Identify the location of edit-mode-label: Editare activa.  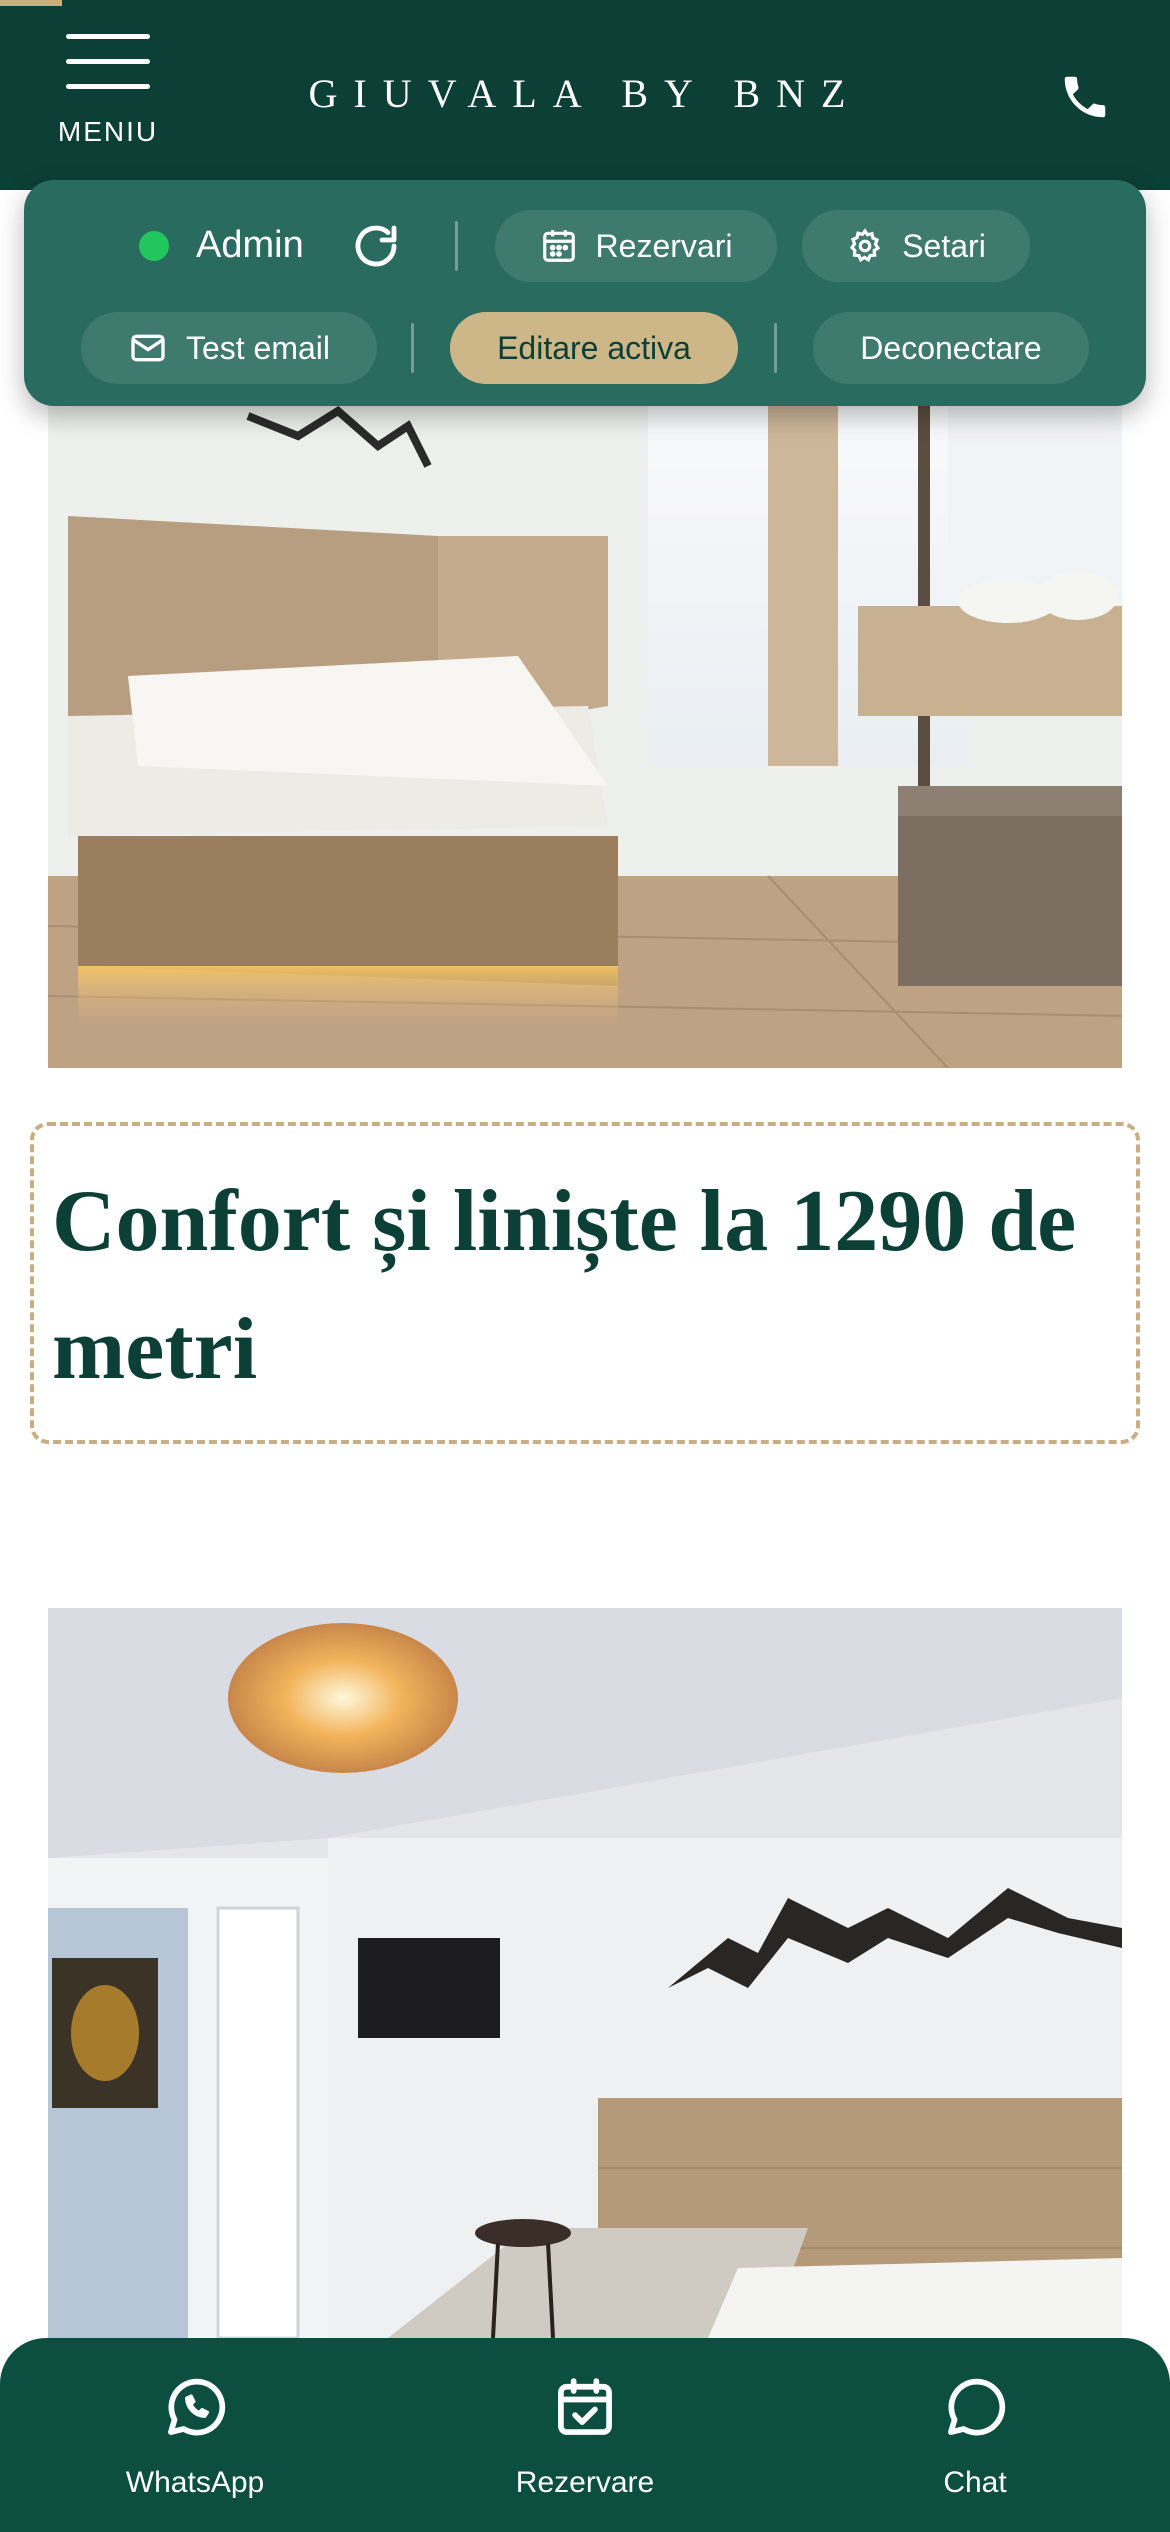
(594, 347).